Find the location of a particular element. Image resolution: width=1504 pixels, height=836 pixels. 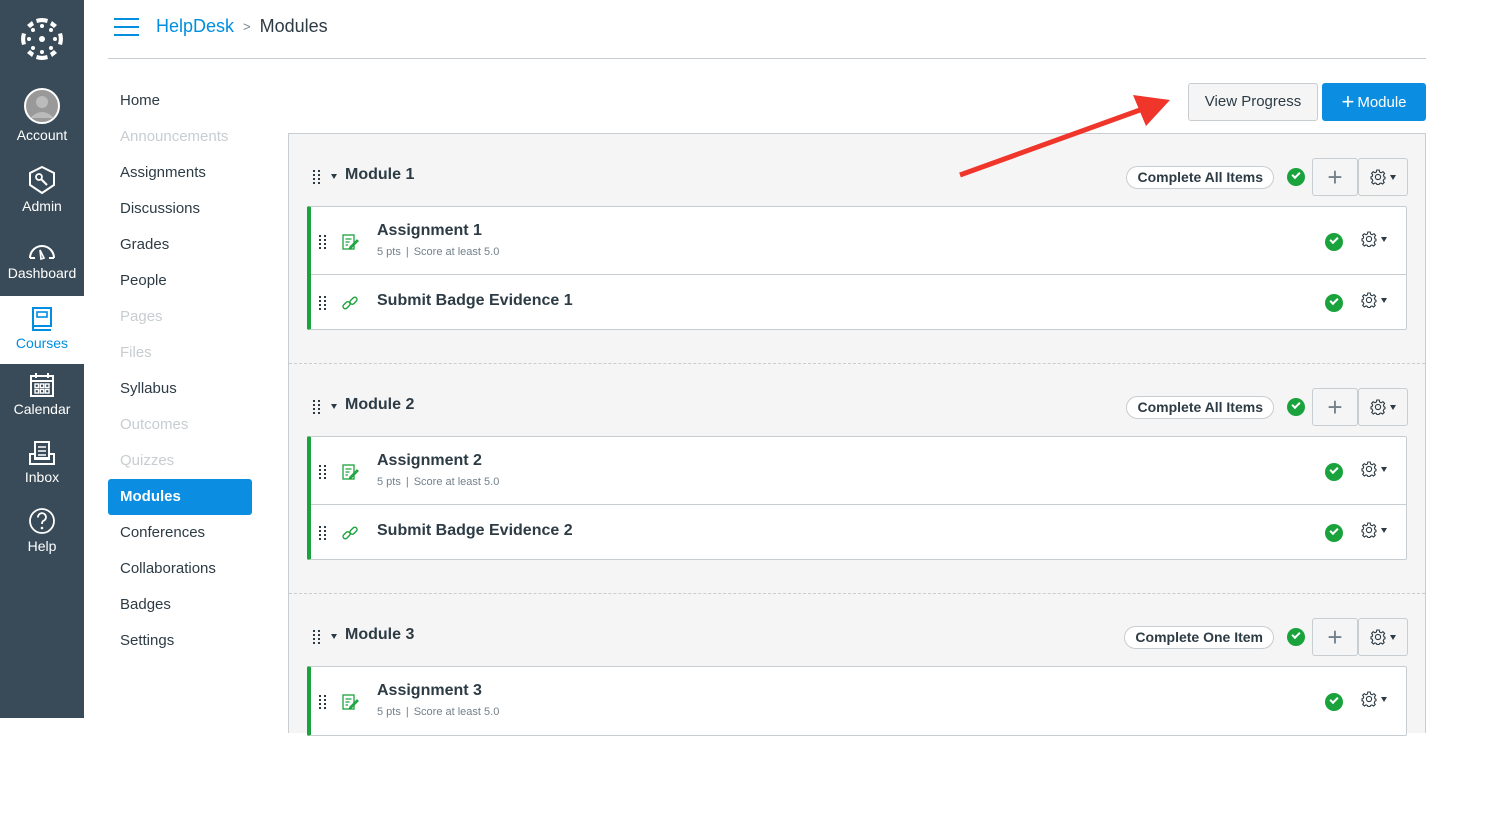

course-nav-assignments: Assignments is located at coordinates (180, 173).